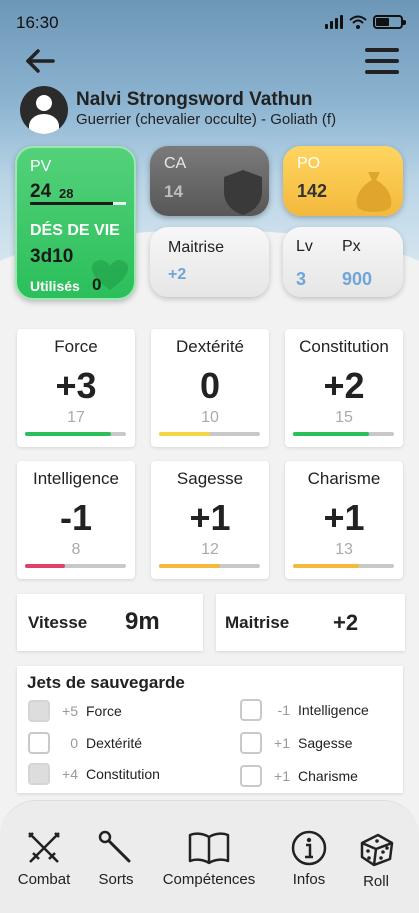  I want to click on pv-max: 28, so click(66, 193).